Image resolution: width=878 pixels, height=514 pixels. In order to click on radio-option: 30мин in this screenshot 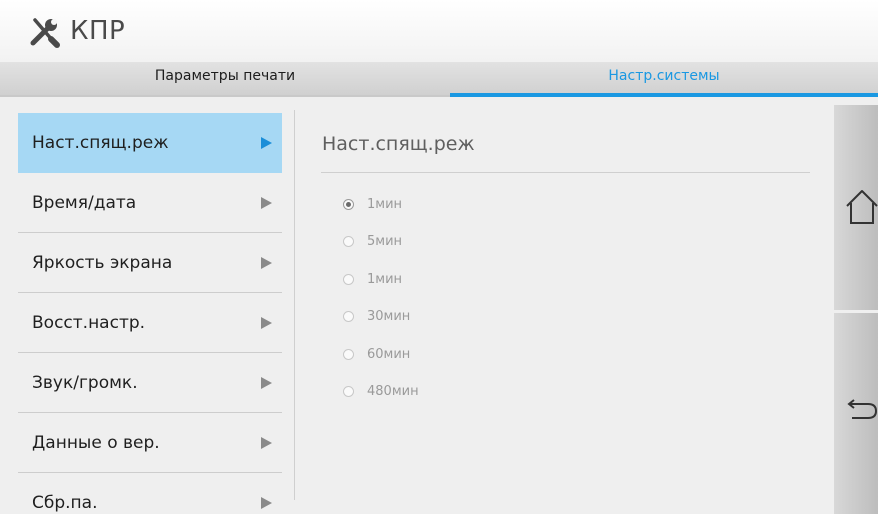, I will do `click(381, 325)`.